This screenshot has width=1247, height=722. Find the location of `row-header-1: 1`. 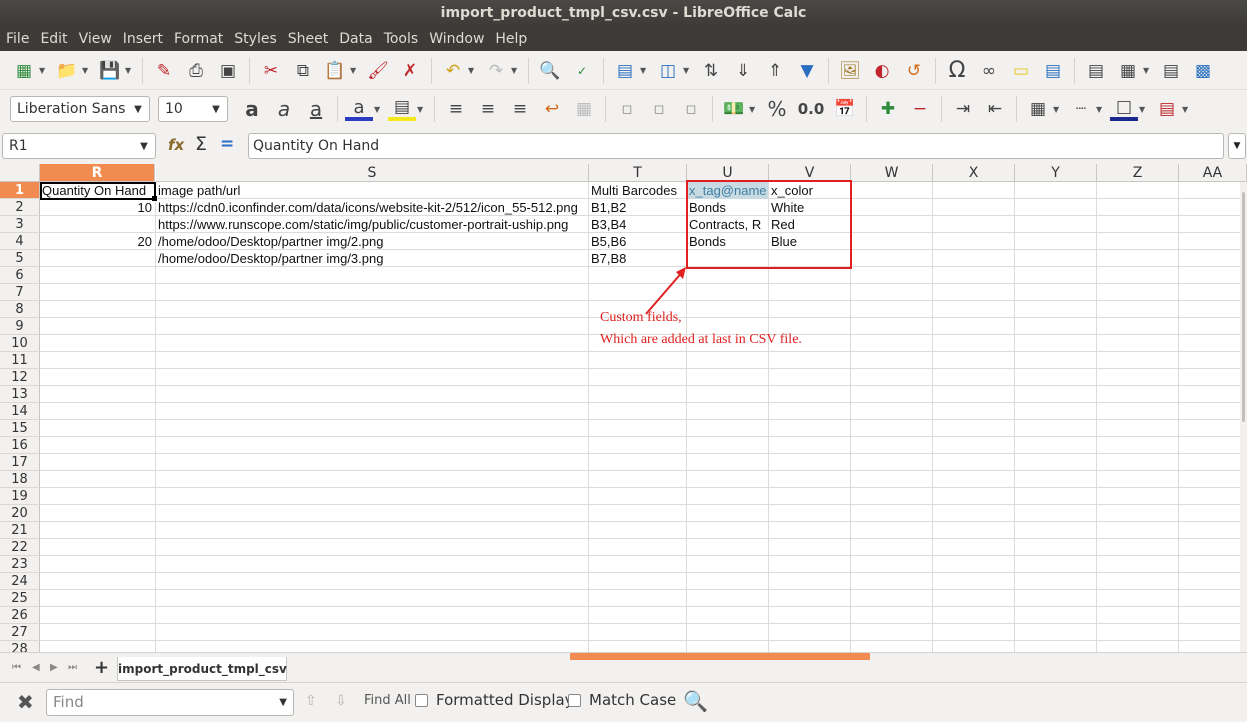

row-header-1: 1 is located at coordinates (20, 190).